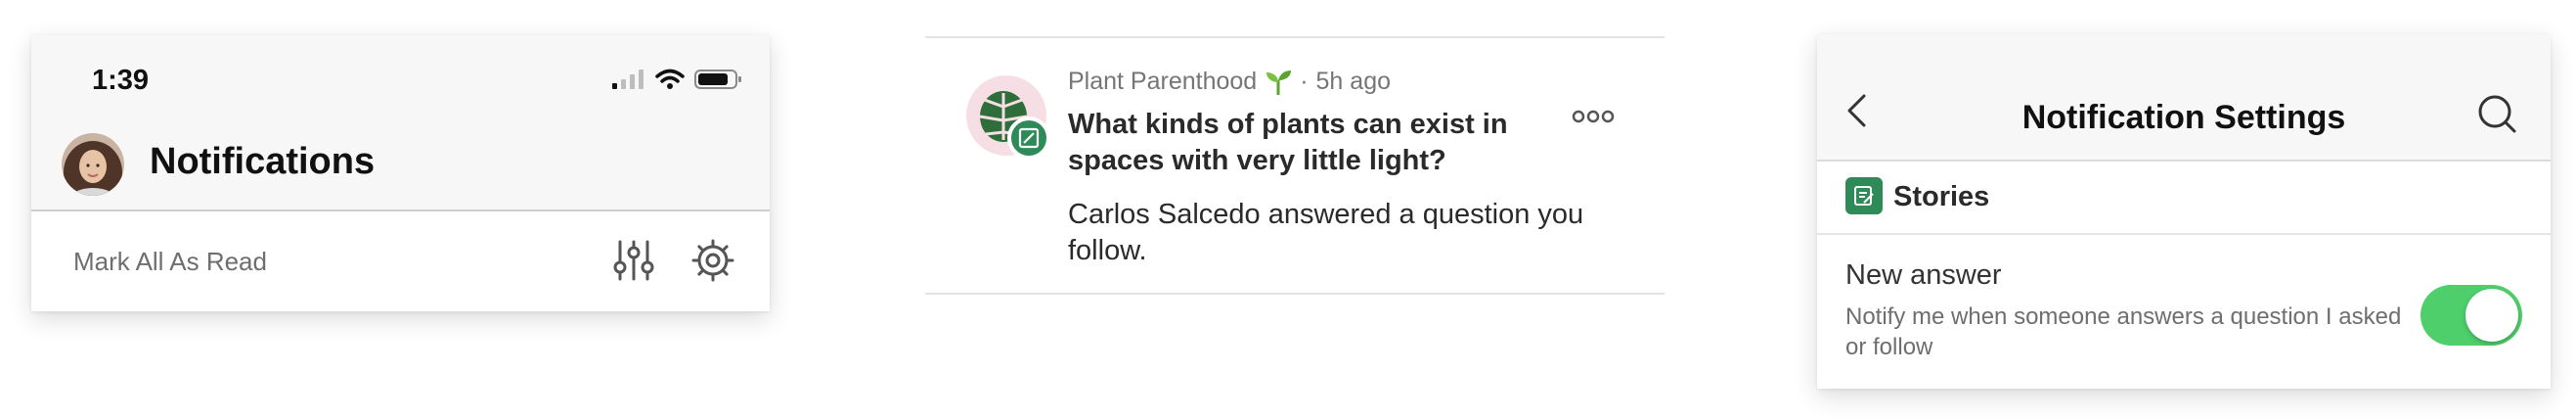 The width and height of the screenshot is (2576, 419). I want to click on gear-icon, so click(712, 260).